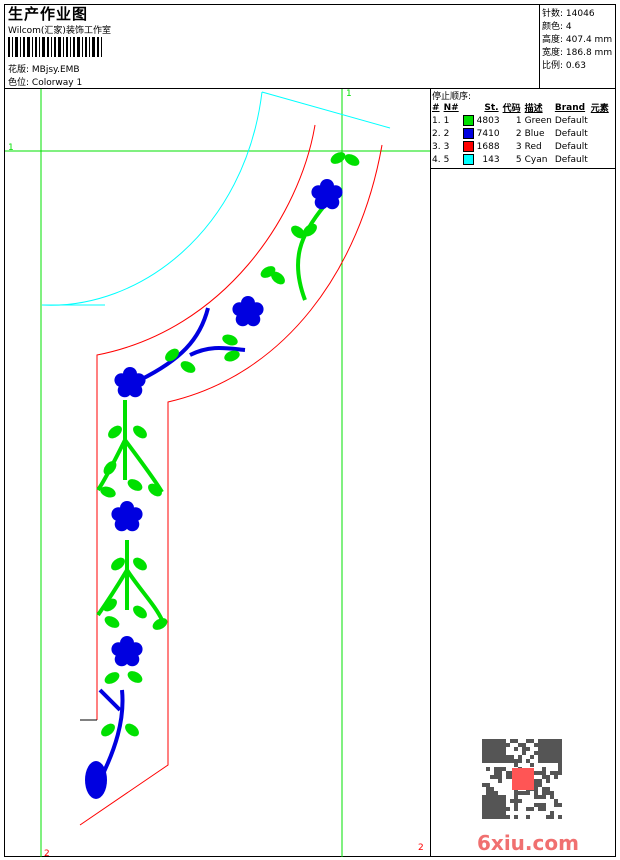 The width and height of the screenshot is (620, 860). What do you see at coordinates (522, 779) in the screenshot?
I see `qr-code-icon` at bounding box center [522, 779].